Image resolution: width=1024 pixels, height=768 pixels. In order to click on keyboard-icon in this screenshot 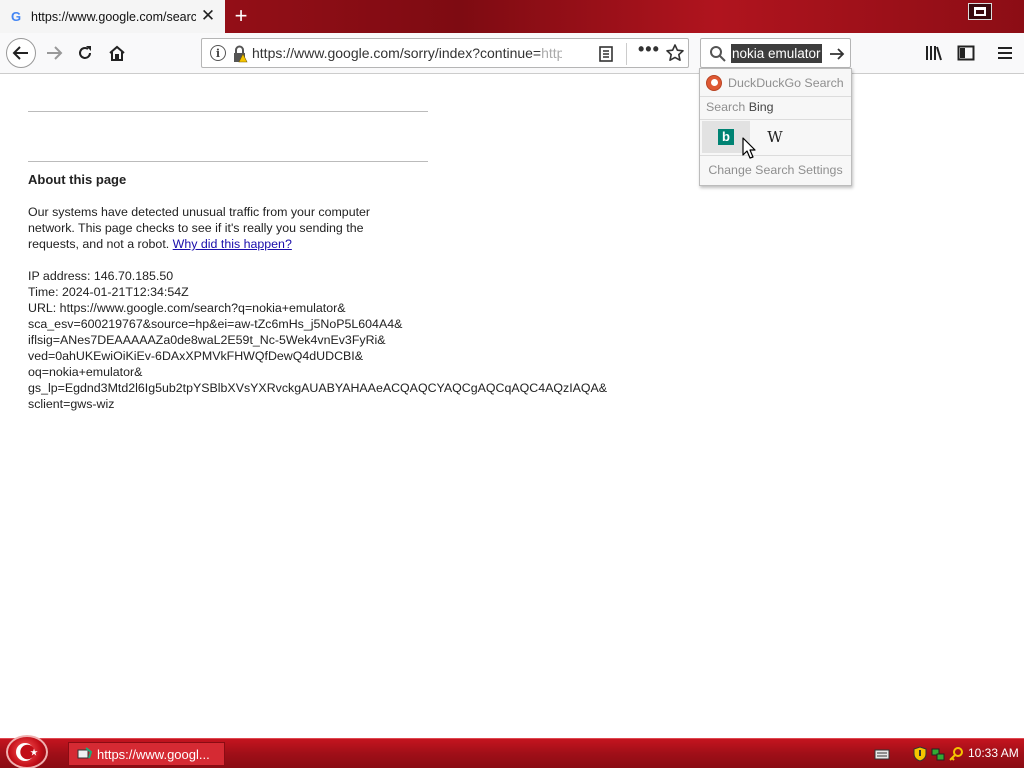, I will do `click(882, 754)`.